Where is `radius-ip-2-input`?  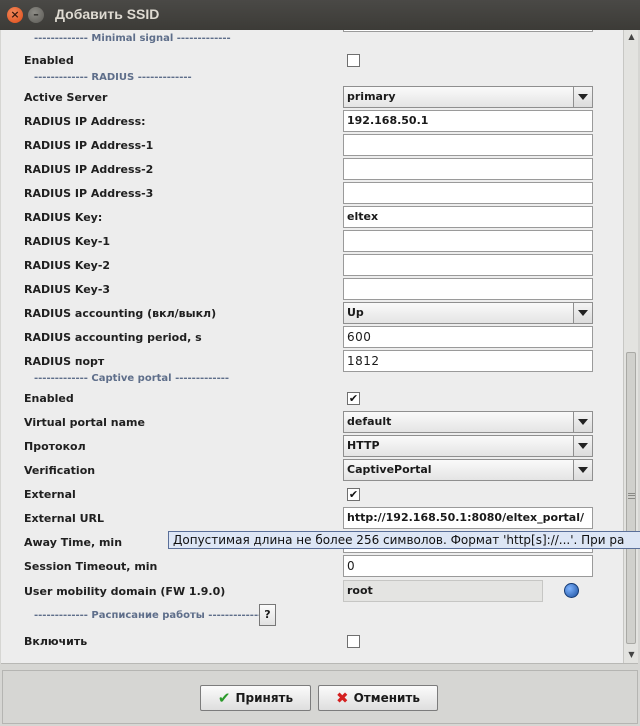 radius-ip-2-input is located at coordinates (468, 169).